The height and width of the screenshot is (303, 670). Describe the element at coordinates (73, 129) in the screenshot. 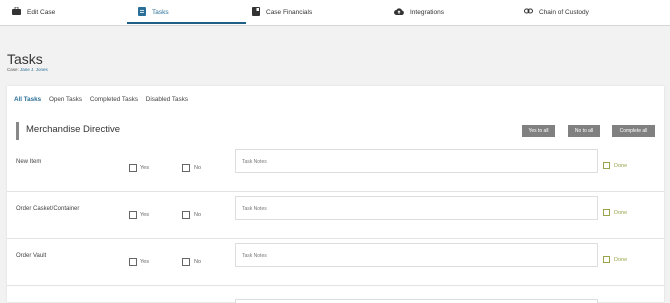

I see `section-title: Merchandise Directive` at that location.